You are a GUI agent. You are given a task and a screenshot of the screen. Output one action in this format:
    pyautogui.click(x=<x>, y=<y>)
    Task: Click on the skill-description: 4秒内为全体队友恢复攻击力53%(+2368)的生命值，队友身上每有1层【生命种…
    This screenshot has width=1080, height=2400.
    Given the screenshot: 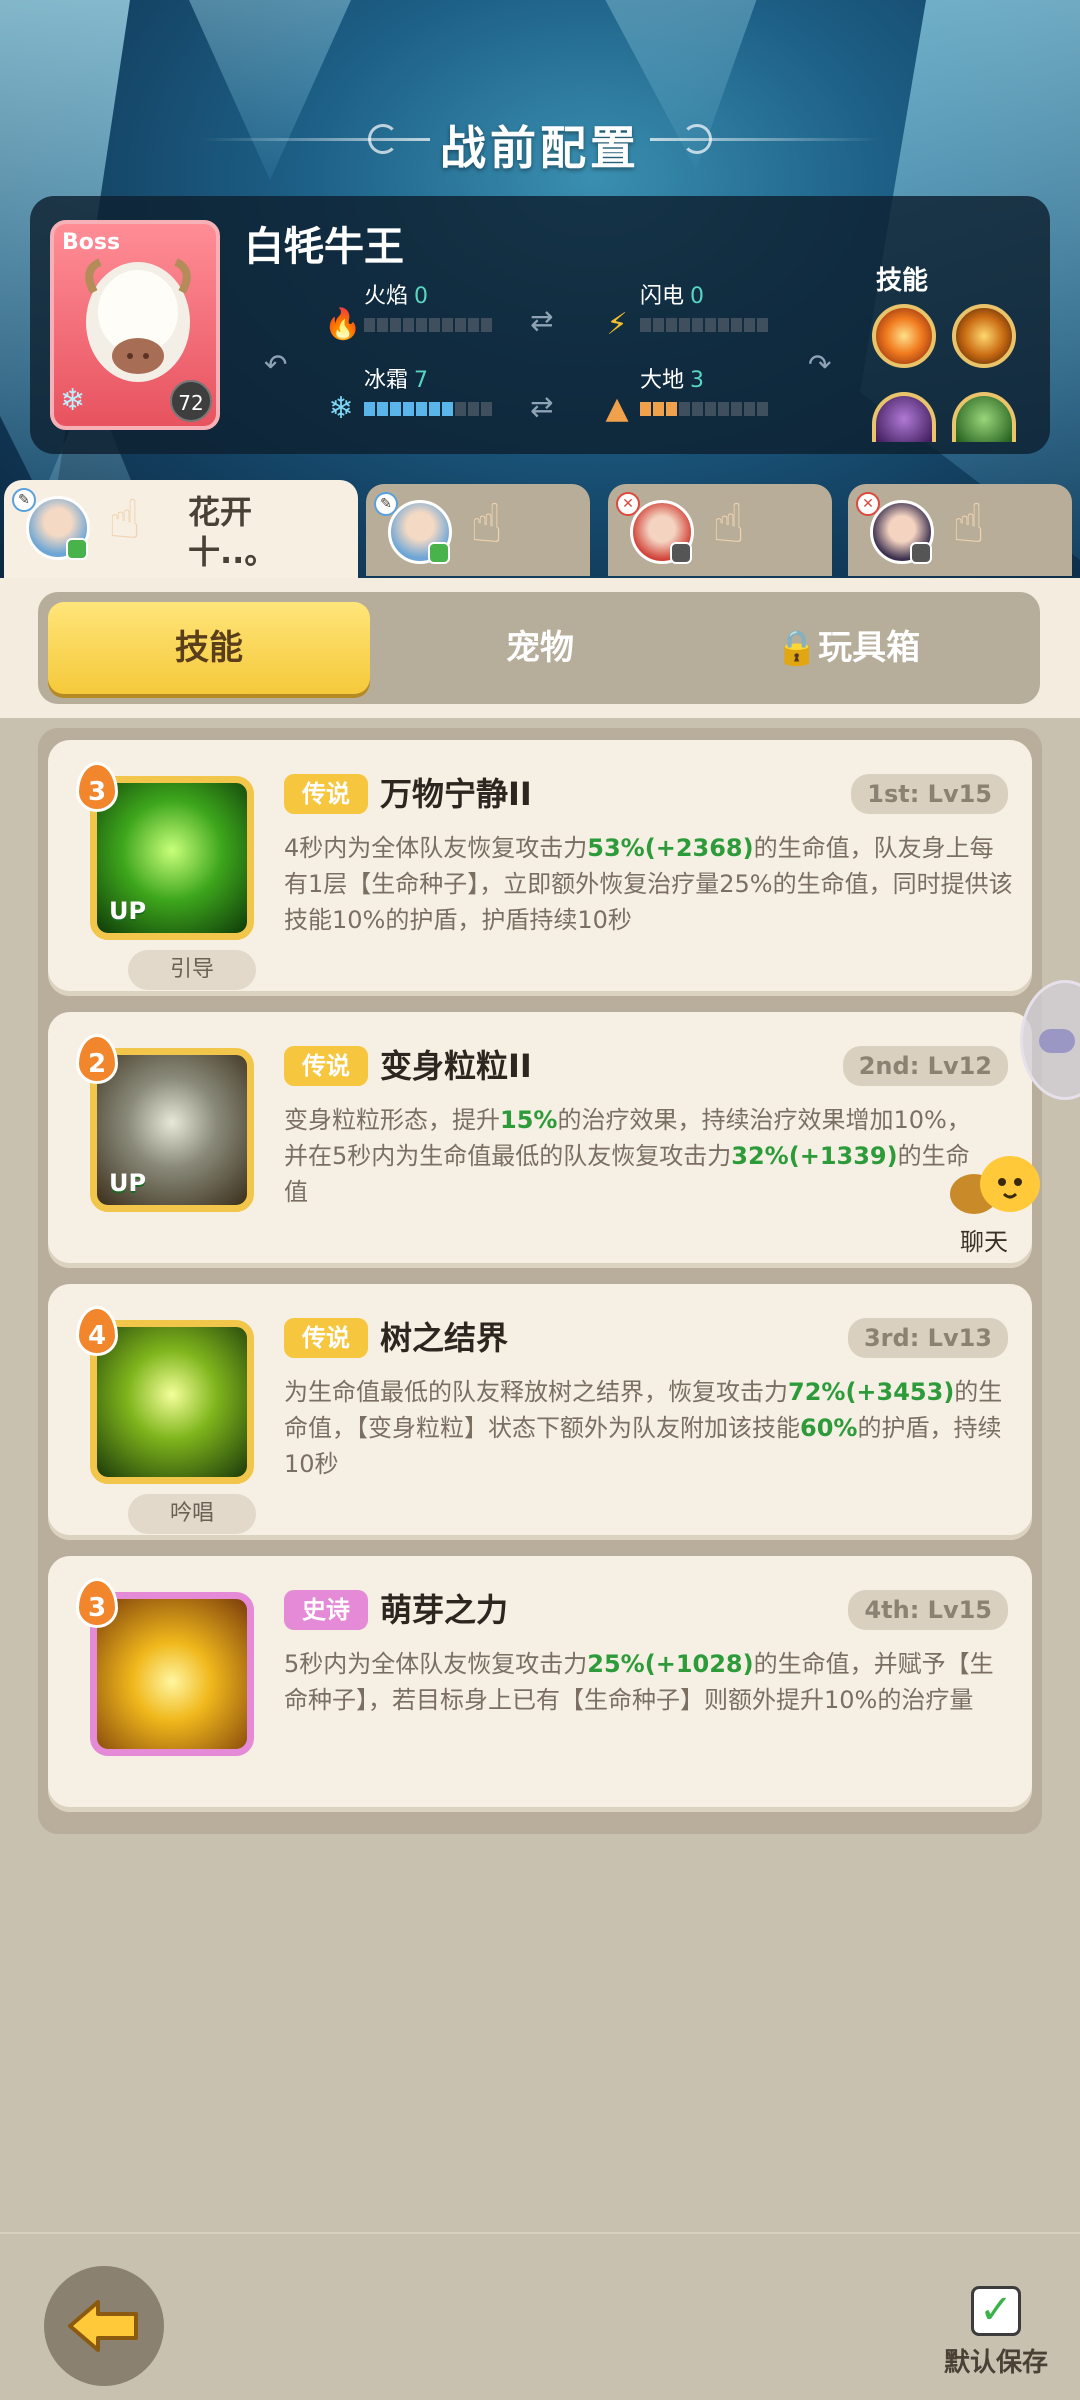 What is the action you would take?
    pyautogui.click(x=649, y=884)
    